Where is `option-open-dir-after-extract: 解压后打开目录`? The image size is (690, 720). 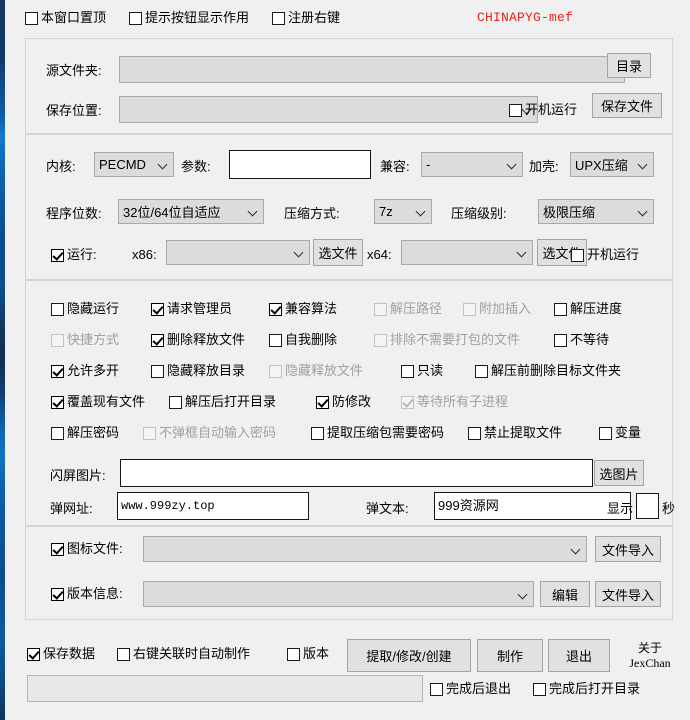 option-open-dir-after-extract: 解压后打开目录 is located at coordinates (222, 402).